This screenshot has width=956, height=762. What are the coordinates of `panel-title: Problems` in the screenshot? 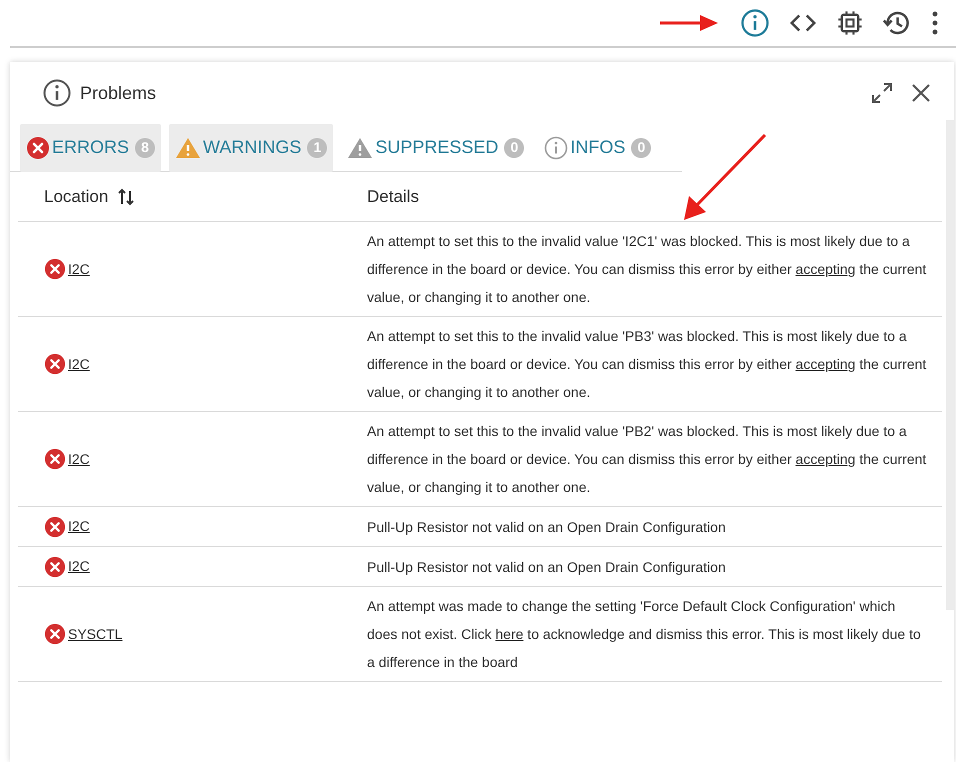 It's located at (118, 93).